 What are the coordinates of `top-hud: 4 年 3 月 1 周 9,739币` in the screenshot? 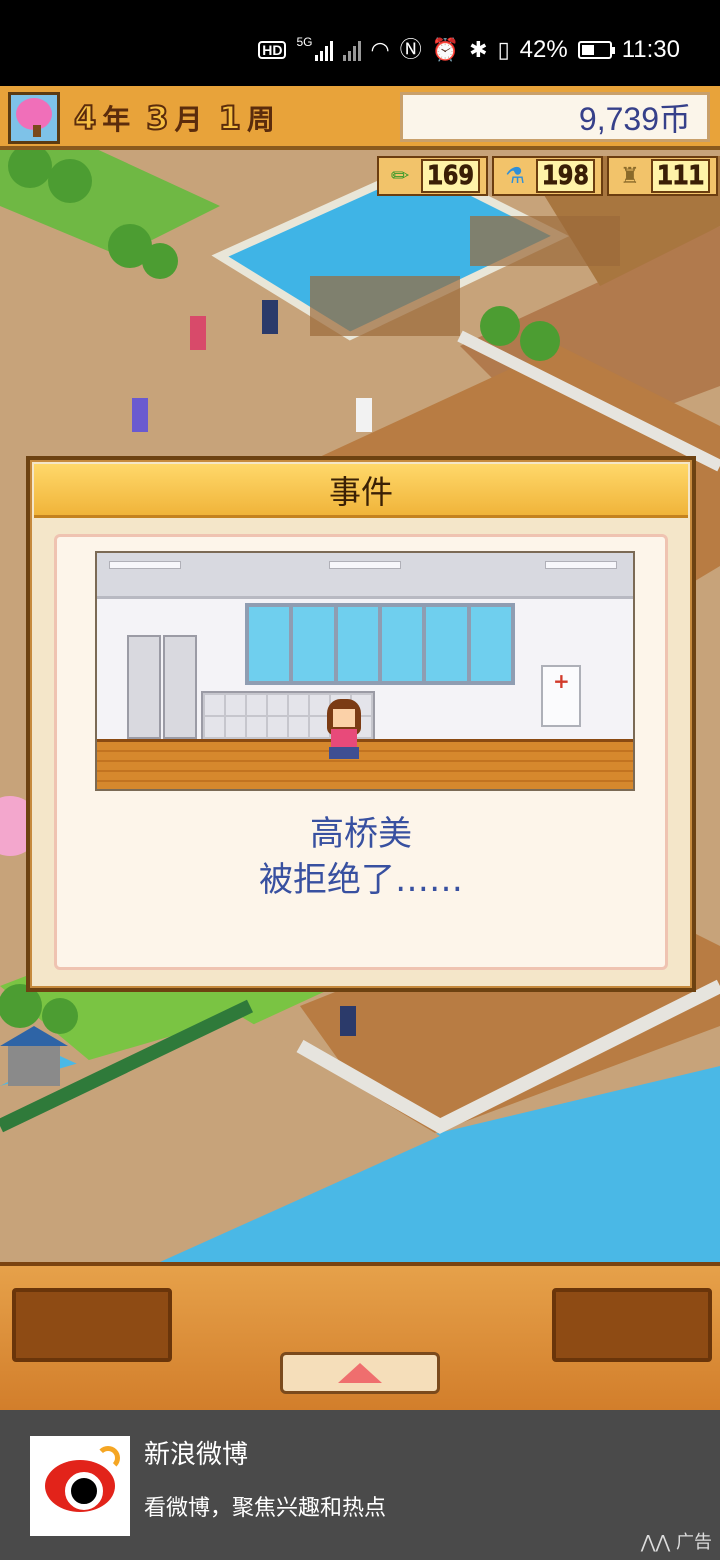 It's located at (360, 118).